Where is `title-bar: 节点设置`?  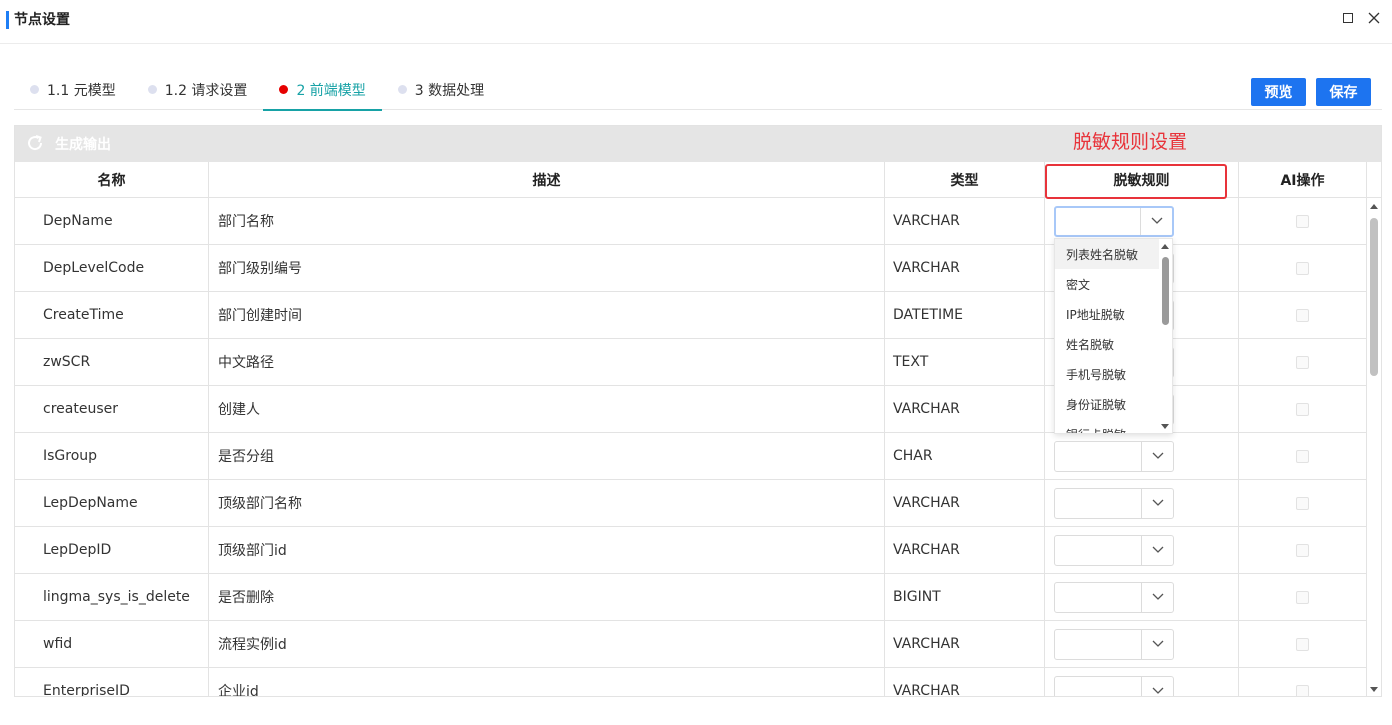 title-bar: 节点设置 is located at coordinates (696, 22).